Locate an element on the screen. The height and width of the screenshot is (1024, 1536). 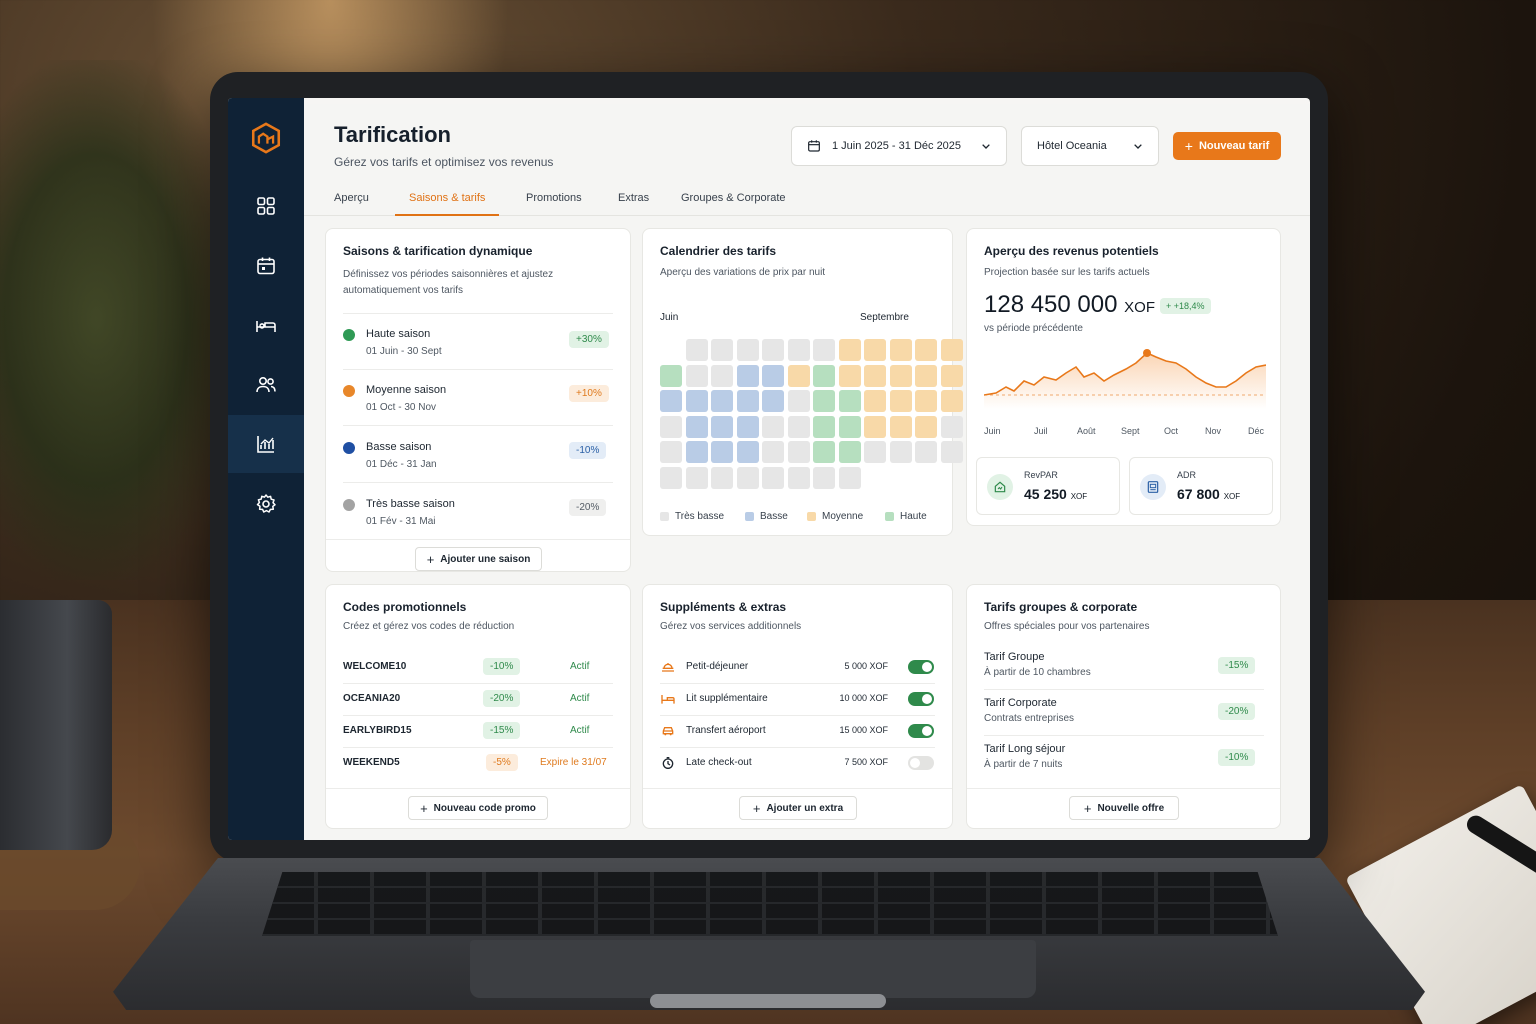
tab-promotions: Promotions is located at coordinates (554, 204).